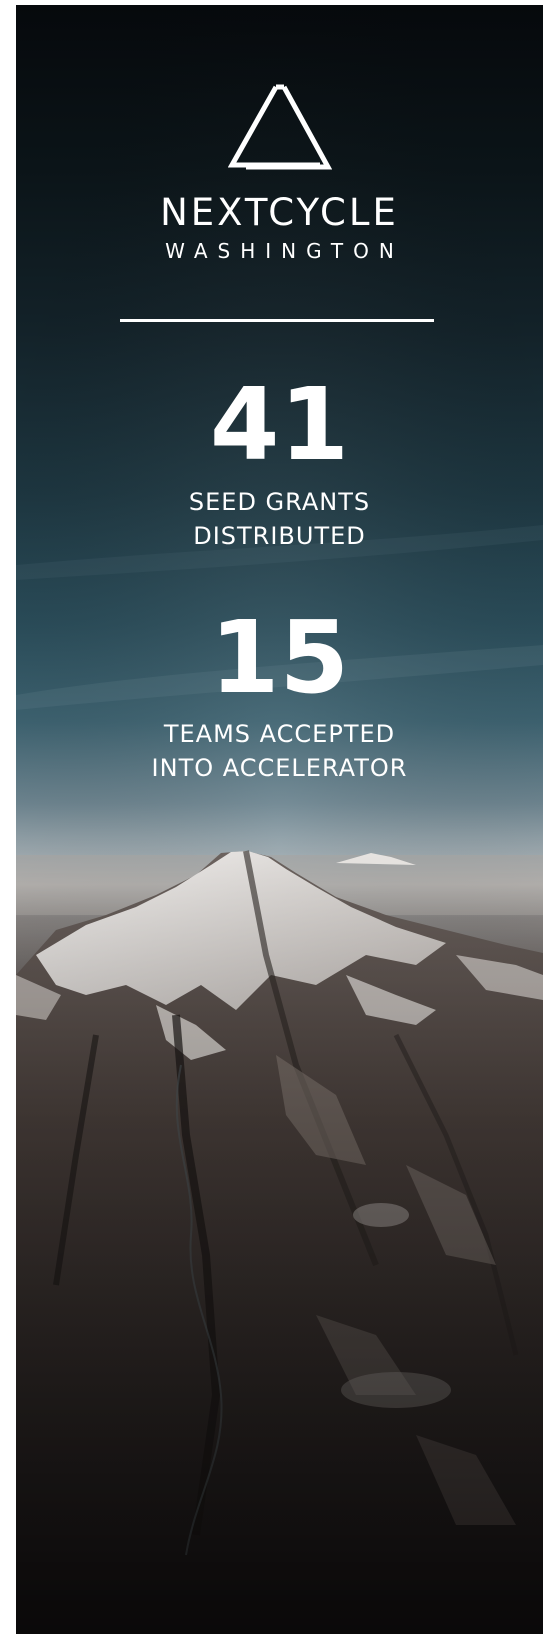 The width and height of the screenshot is (559, 1634). I want to click on stat-label-teams-accepted: TEAMS ACCEPTED INTO ACCELERATOR, so click(279, 751).